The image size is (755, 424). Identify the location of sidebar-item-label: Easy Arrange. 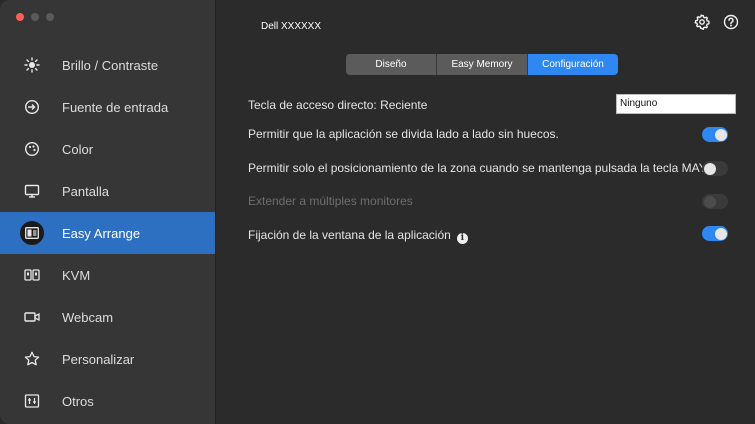
(101, 233).